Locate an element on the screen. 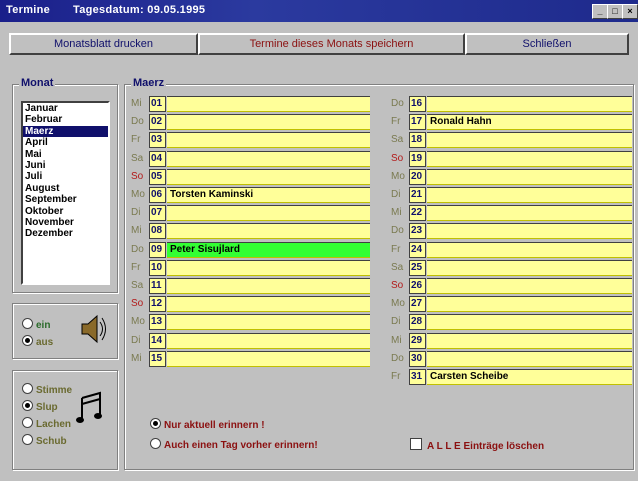 Image resolution: width=638 pixels, height=481 pixels. sound-option-slup: Slup is located at coordinates (40, 406).